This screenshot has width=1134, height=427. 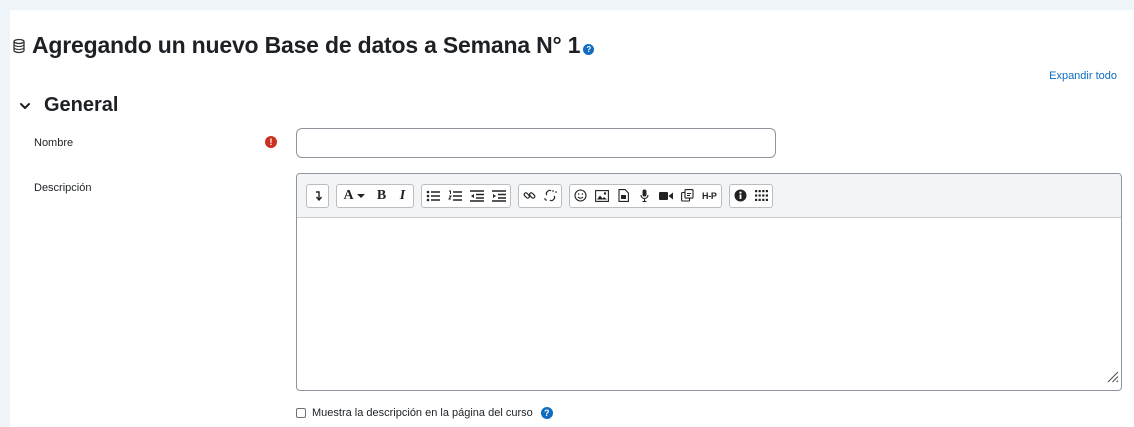 I want to click on image-icon, so click(x=602, y=196).